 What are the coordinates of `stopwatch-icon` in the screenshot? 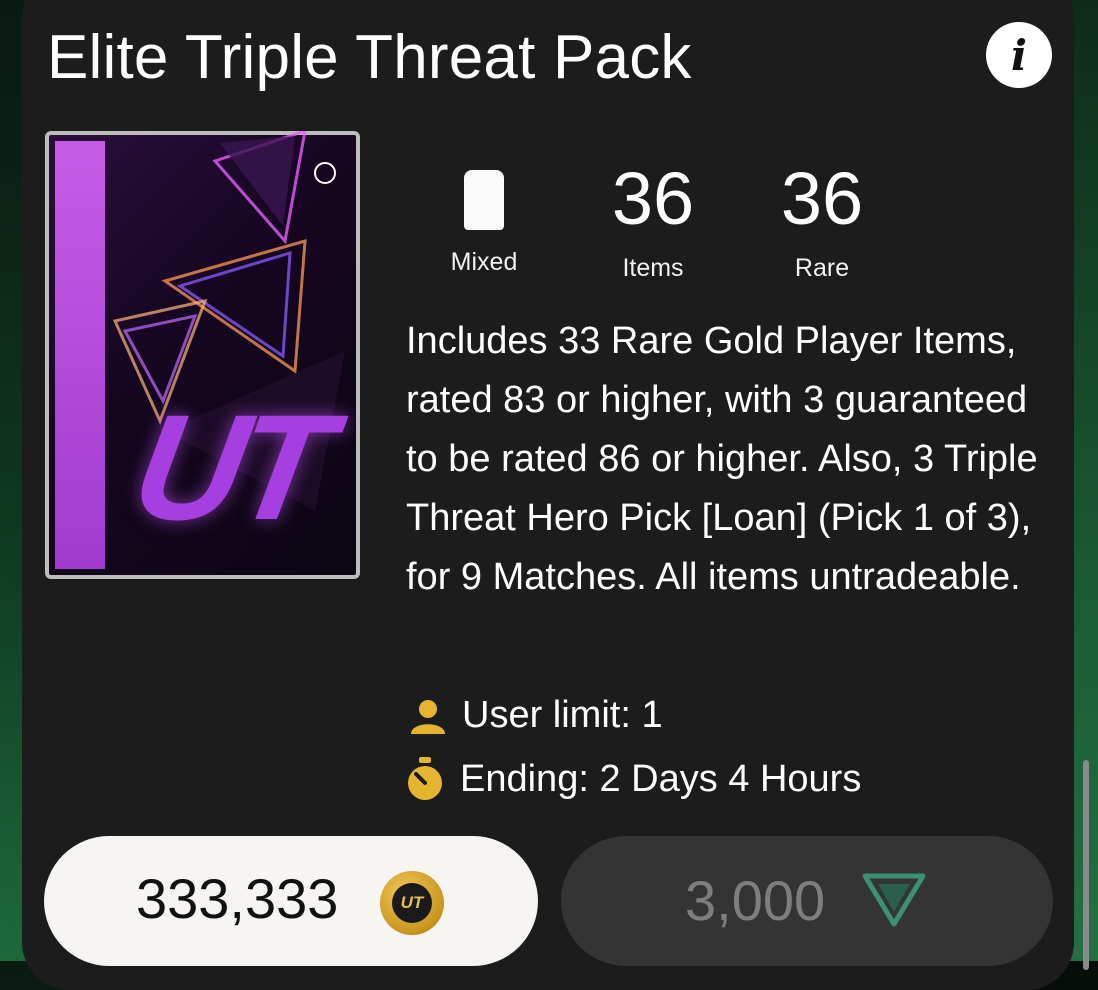 It's located at (425, 778).